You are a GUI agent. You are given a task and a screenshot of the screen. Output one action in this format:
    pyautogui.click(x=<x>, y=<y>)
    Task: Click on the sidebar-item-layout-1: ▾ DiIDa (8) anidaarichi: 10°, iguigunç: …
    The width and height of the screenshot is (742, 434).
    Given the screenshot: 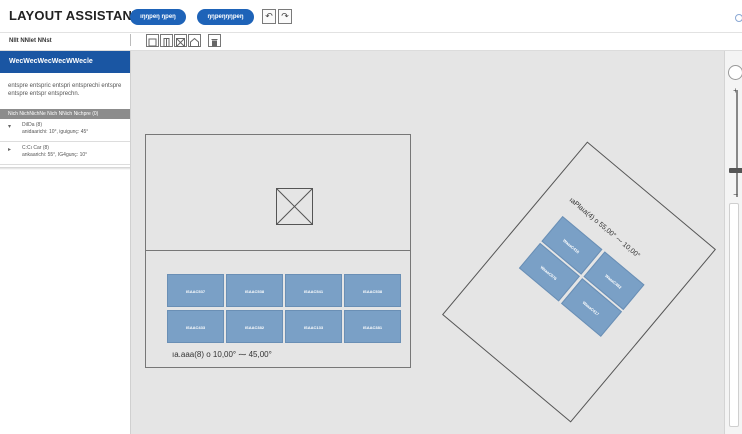 What is the action you would take?
    pyautogui.click(x=65, y=131)
    